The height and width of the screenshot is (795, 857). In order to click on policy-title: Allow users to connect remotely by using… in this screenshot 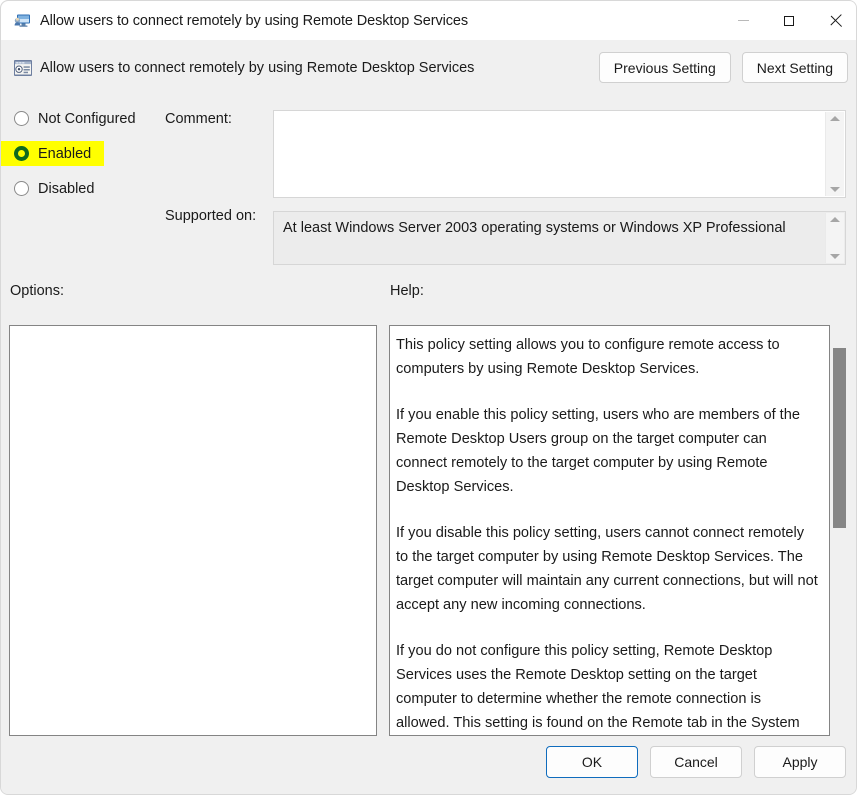, I will do `click(257, 68)`.